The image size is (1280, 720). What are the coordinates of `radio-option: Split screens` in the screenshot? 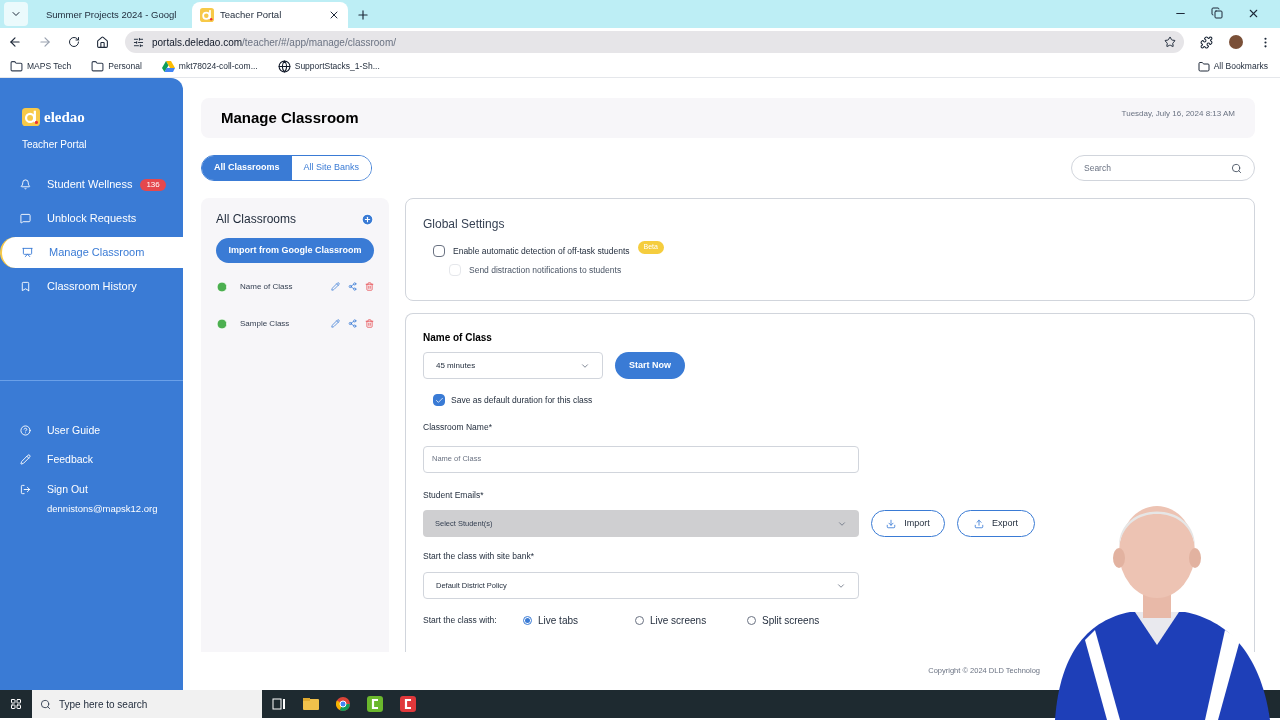 It's located at (803, 620).